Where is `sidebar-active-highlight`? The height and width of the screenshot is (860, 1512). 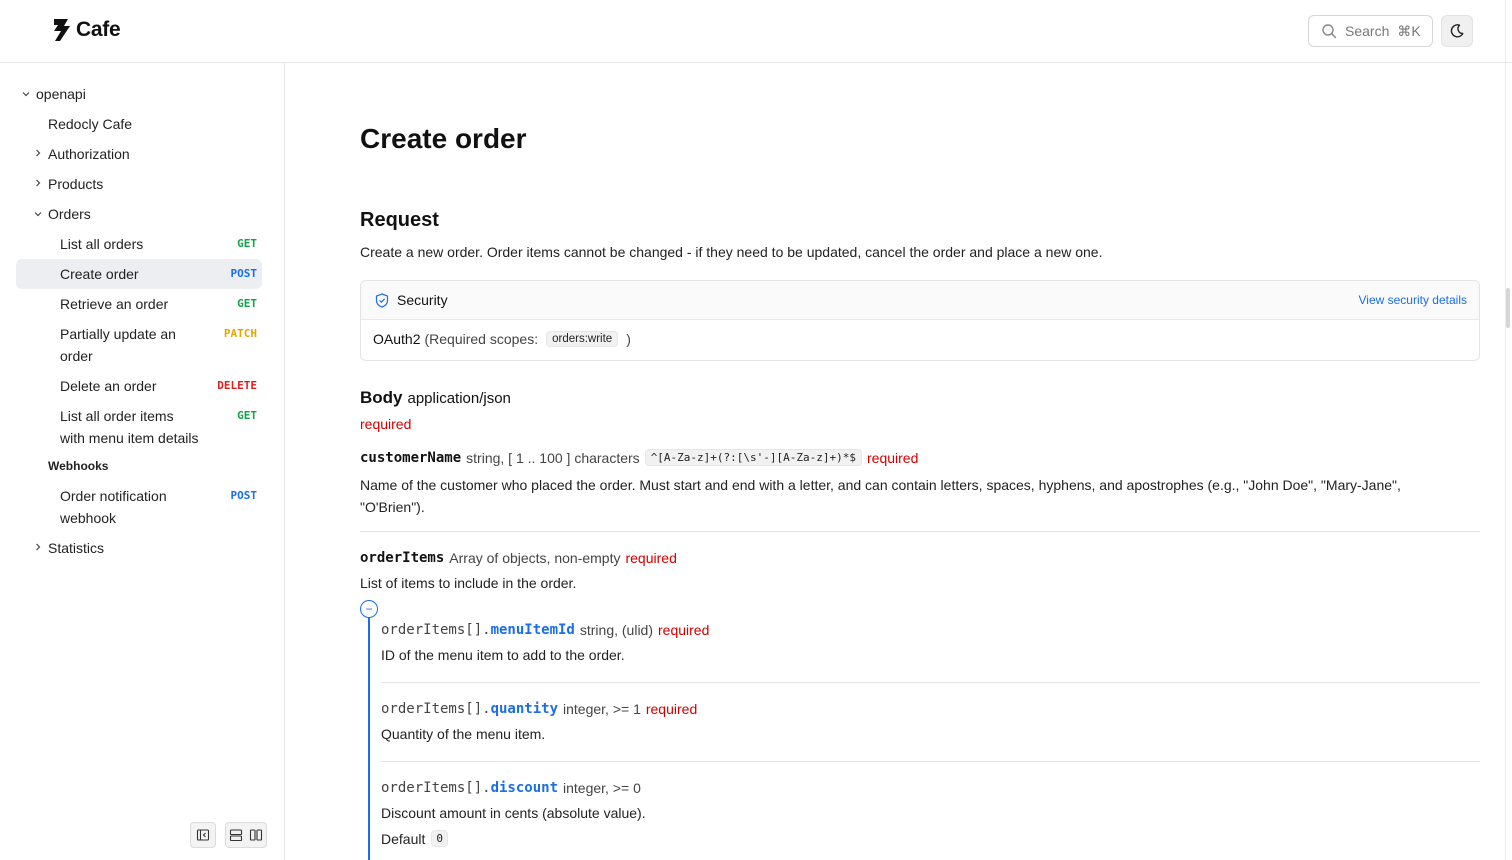 sidebar-active-highlight is located at coordinates (139, 274).